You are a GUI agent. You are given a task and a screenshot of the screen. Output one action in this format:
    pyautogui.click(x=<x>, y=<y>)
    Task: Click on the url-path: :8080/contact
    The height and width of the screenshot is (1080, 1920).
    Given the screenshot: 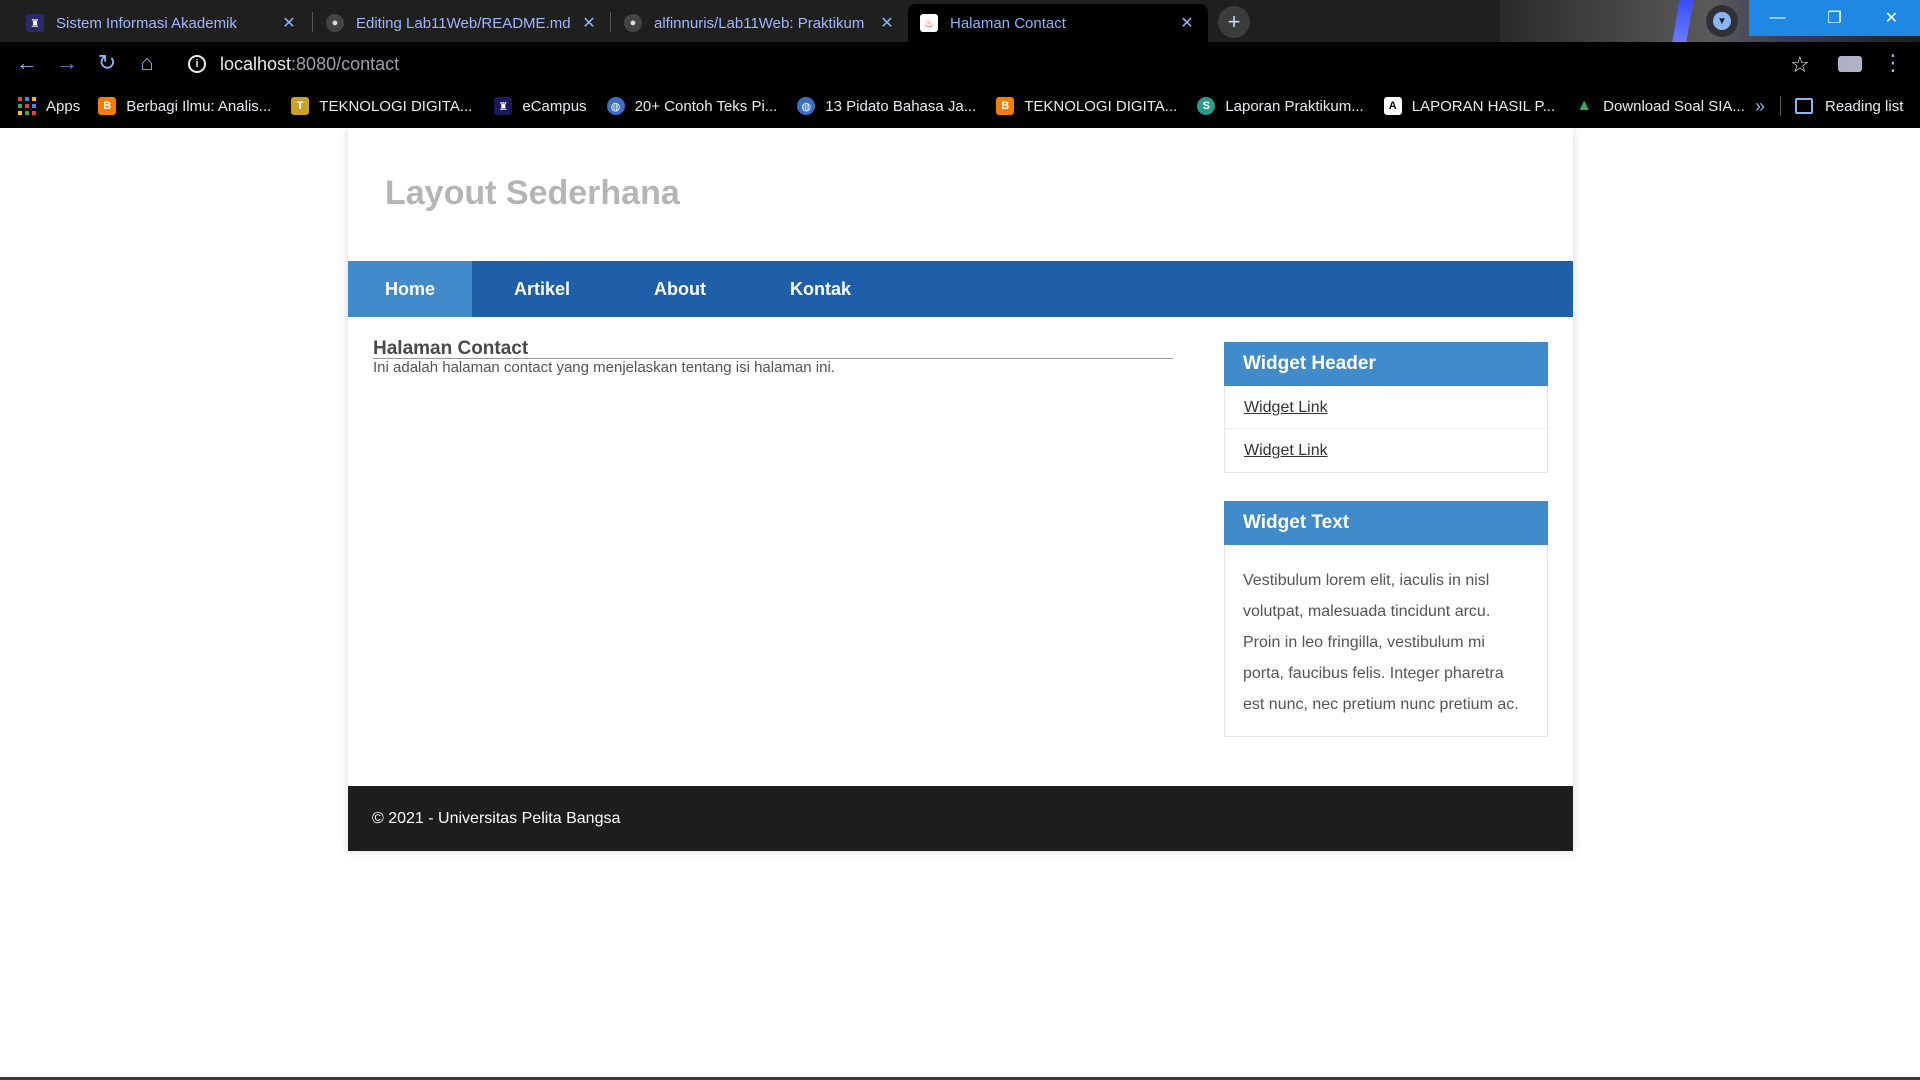 What is the action you would take?
    pyautogui.click(x=345, y=63)
    